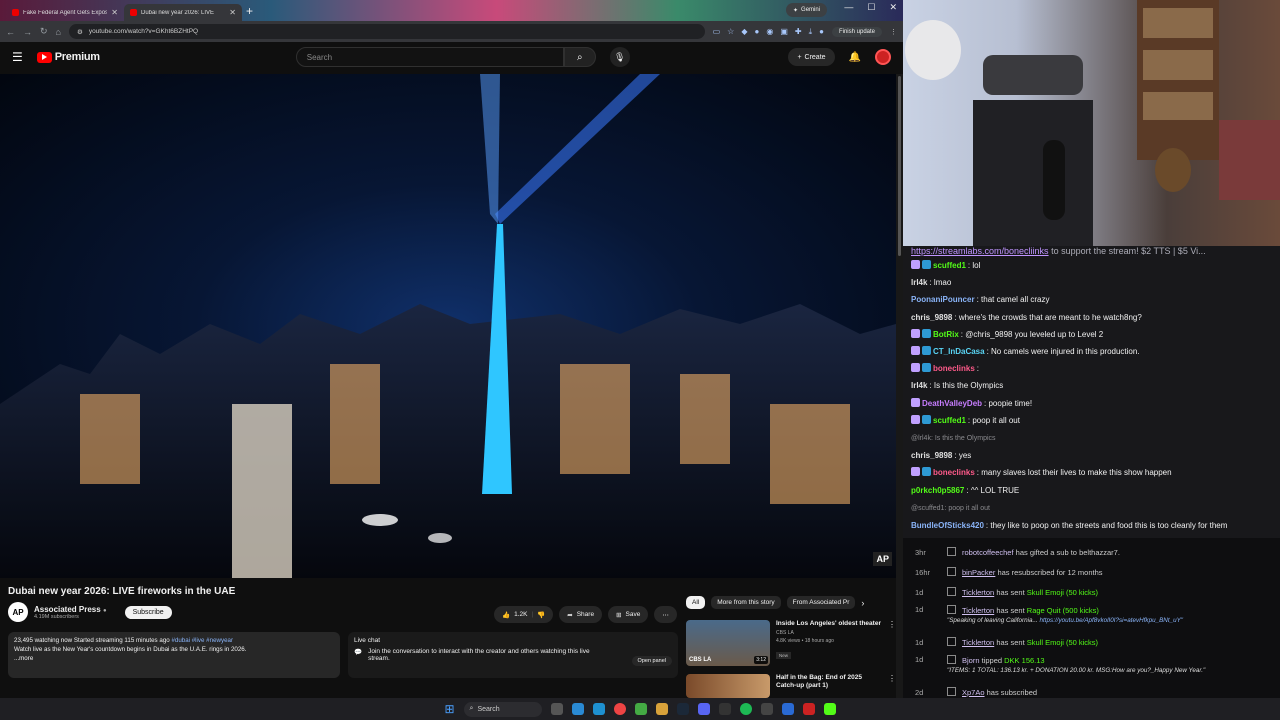 The width and height of the screenshot is (1280, 720). I want to click on page-scrollbar, so click(899, 386).